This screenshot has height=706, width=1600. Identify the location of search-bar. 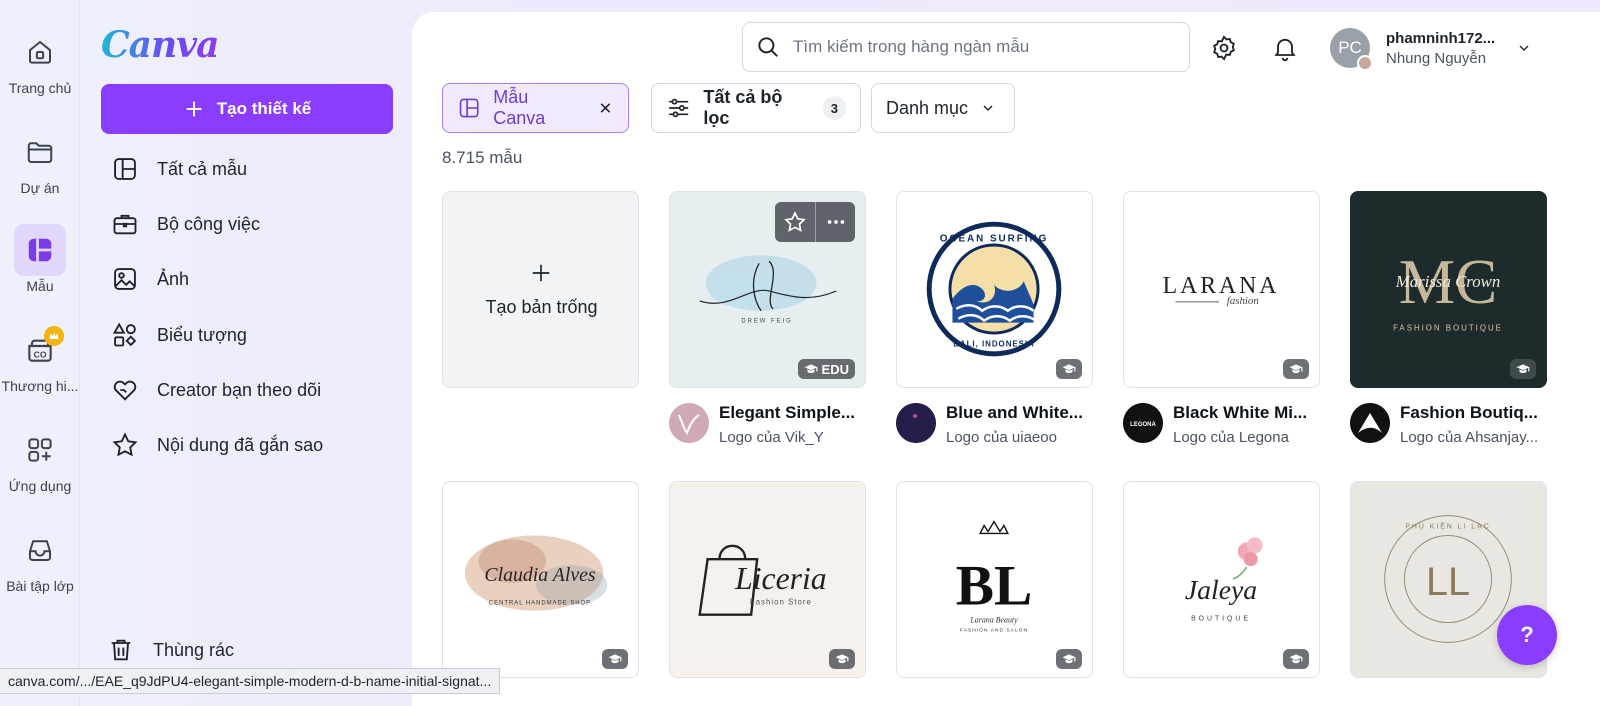
(966, 47).